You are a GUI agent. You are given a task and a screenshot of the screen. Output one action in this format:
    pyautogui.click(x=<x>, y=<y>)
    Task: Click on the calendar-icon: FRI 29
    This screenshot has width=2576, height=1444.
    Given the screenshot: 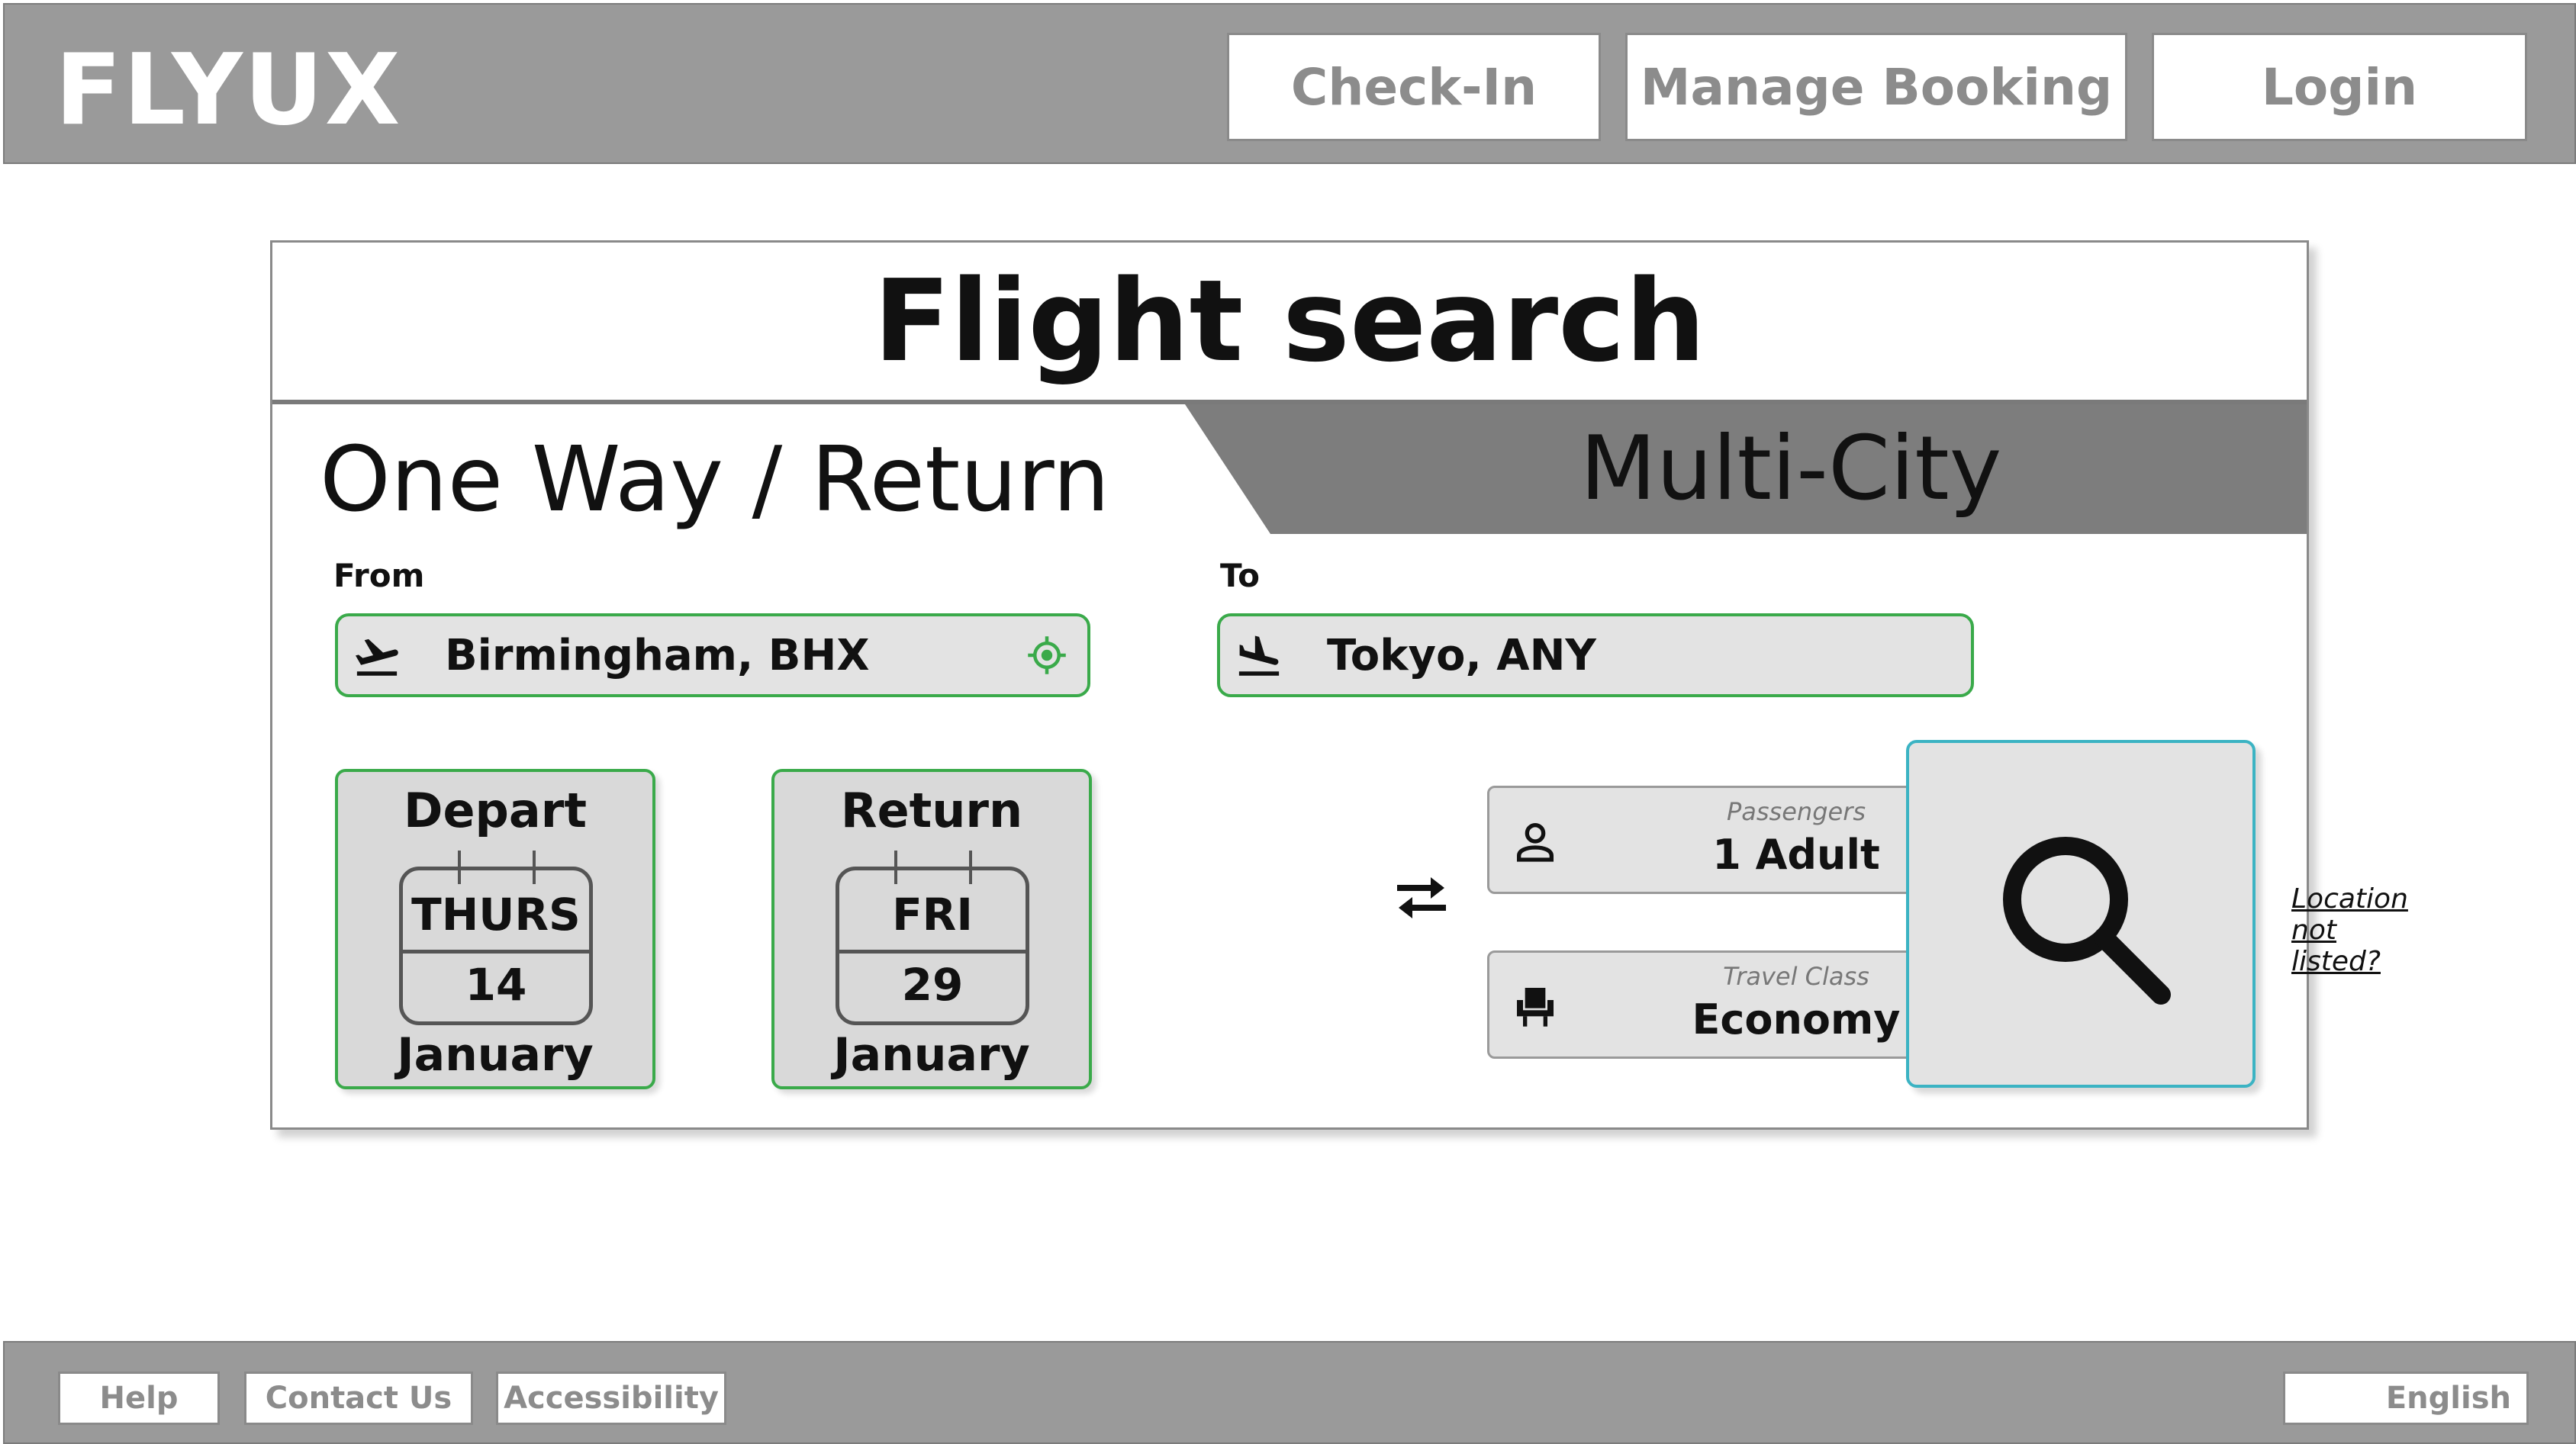 What is the action you would take?
    pyautogui.click(x=932, y=938)
    